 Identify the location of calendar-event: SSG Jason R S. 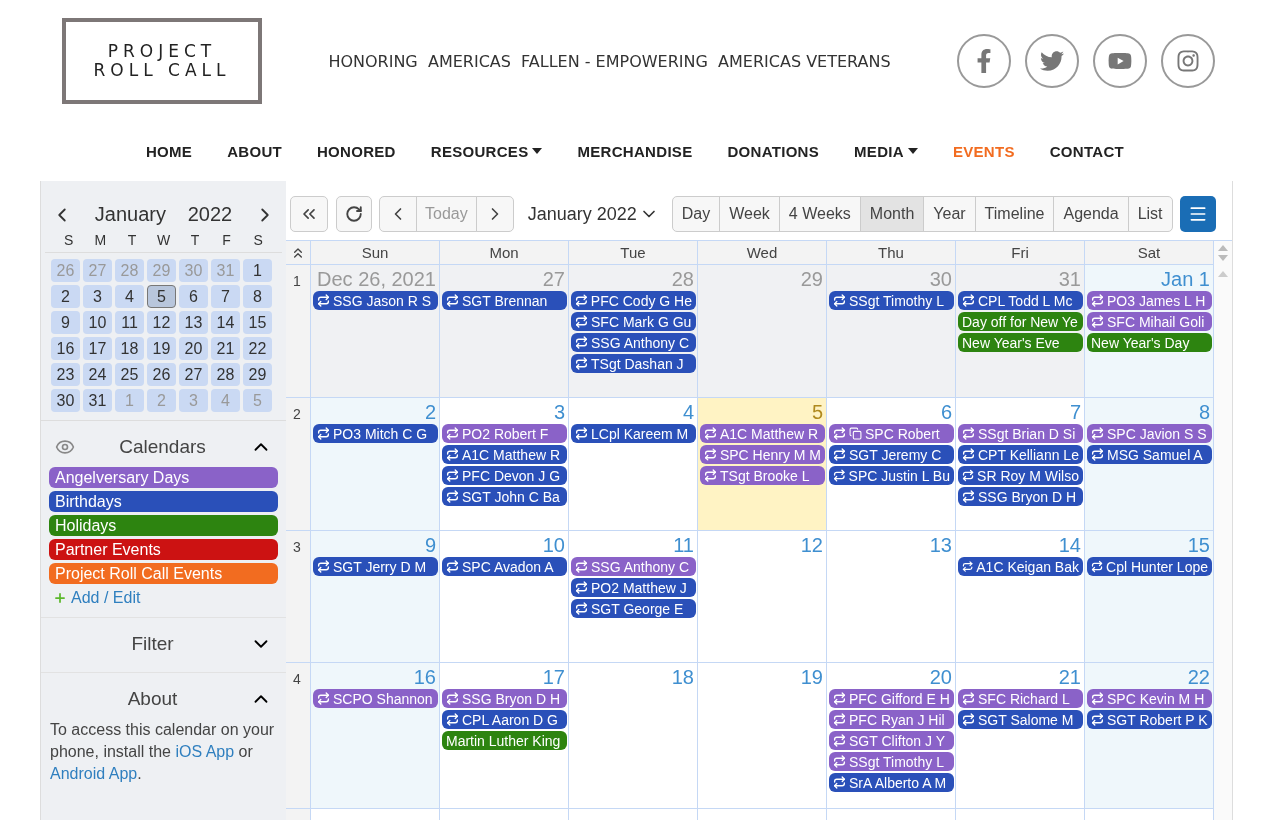
(375, 300).